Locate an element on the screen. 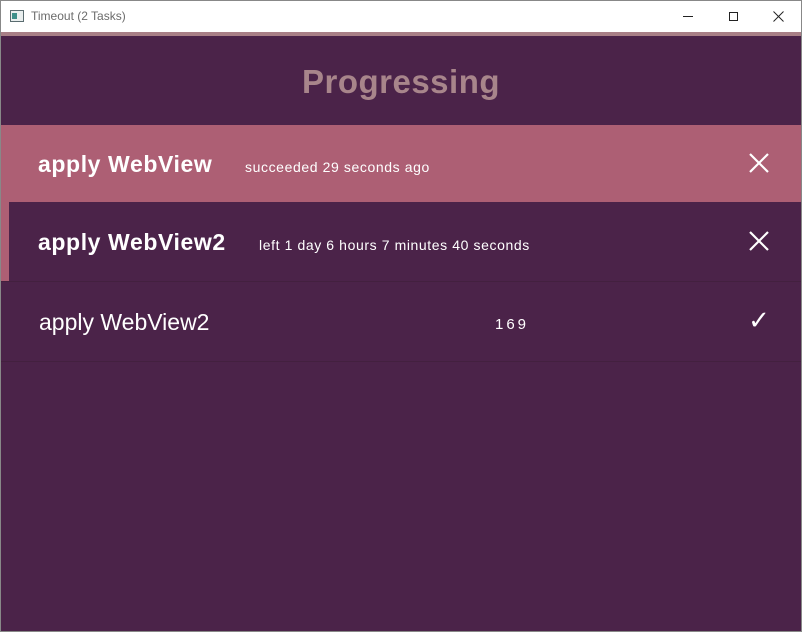 Image resolution: width=802 pixels, height=632 pixels. checkmark-icon: ✓ is located at coordinates (759, 321).